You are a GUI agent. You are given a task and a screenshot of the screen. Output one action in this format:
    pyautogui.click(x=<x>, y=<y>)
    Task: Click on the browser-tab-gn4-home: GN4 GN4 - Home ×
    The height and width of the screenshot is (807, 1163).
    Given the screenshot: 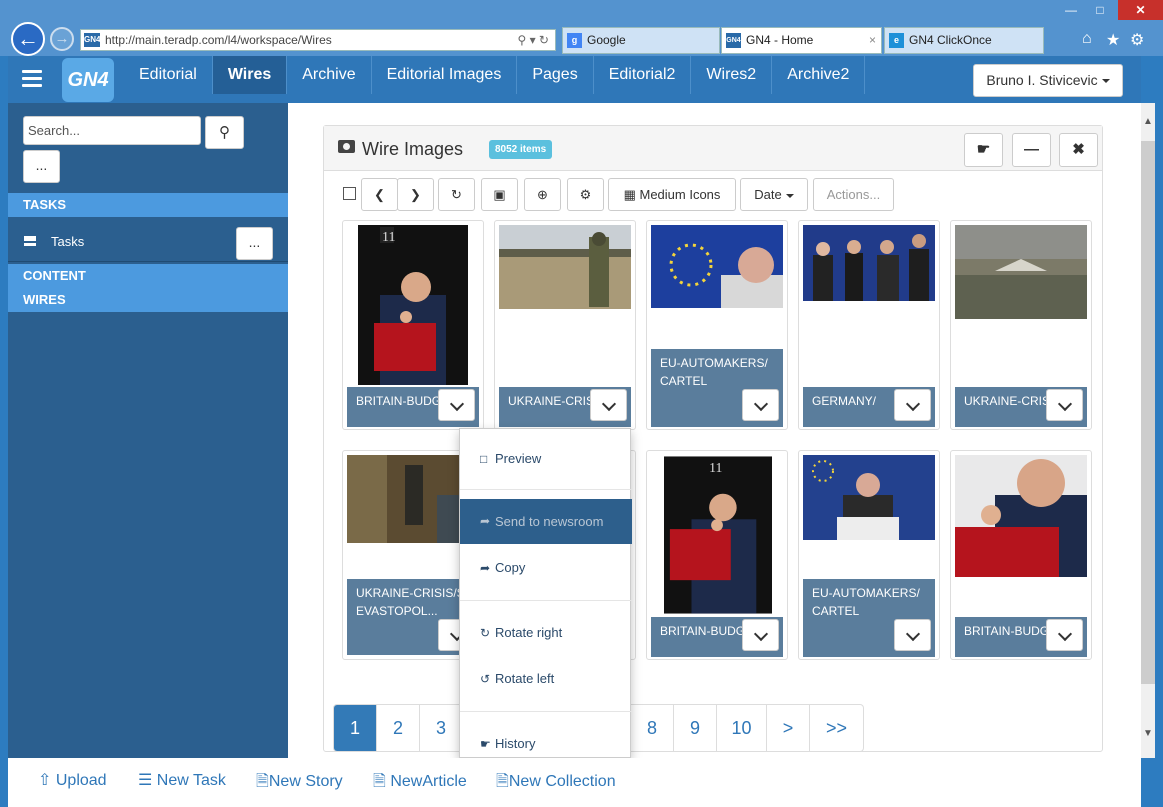 What is the action you would take?
    pyautogui.click(x=801, y=40)
    